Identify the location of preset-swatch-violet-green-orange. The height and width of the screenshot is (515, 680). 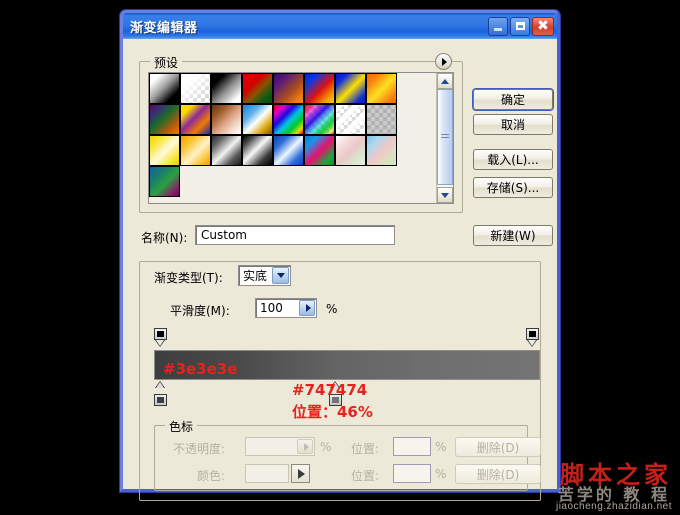
(164, 119).